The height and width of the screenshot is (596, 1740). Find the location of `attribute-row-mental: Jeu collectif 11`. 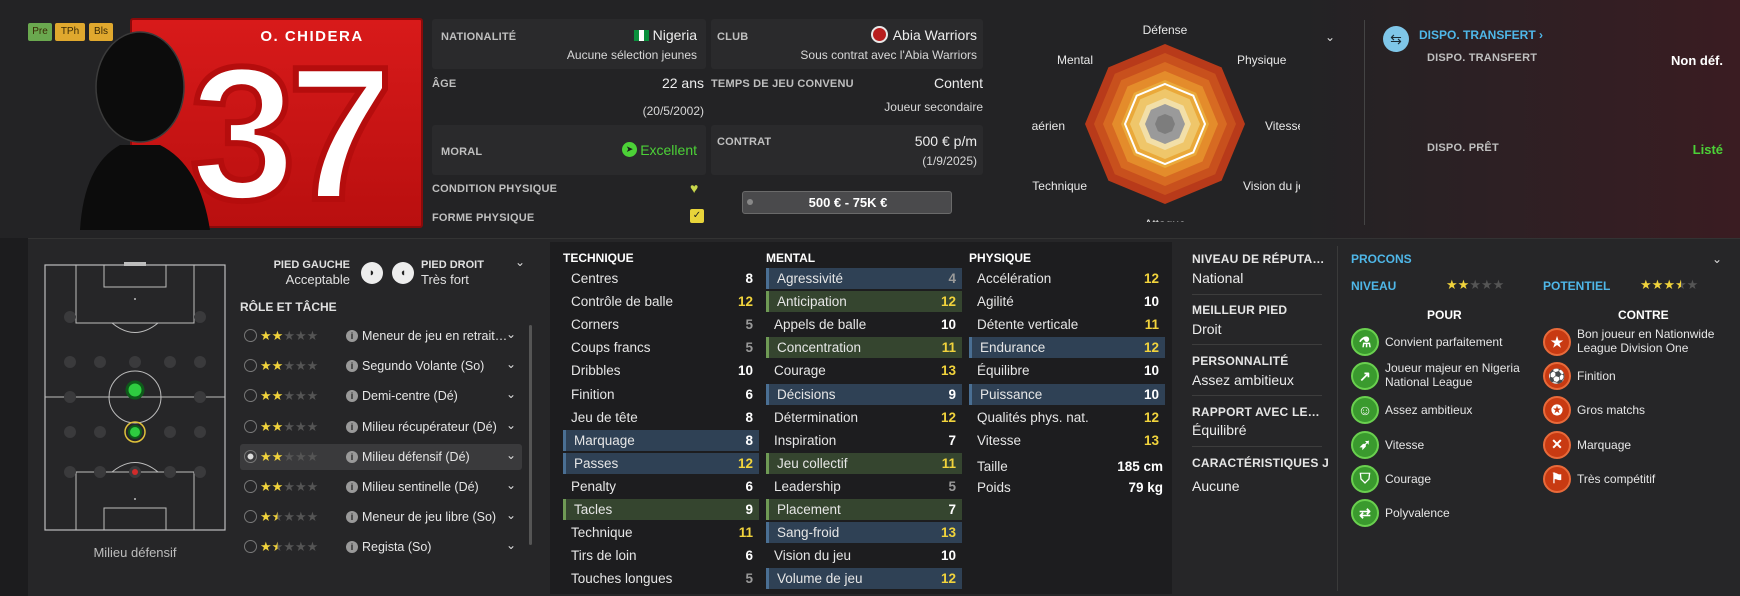

attribute-row-mental: Jeu collectif 11 is located at coordinates (864, 463).